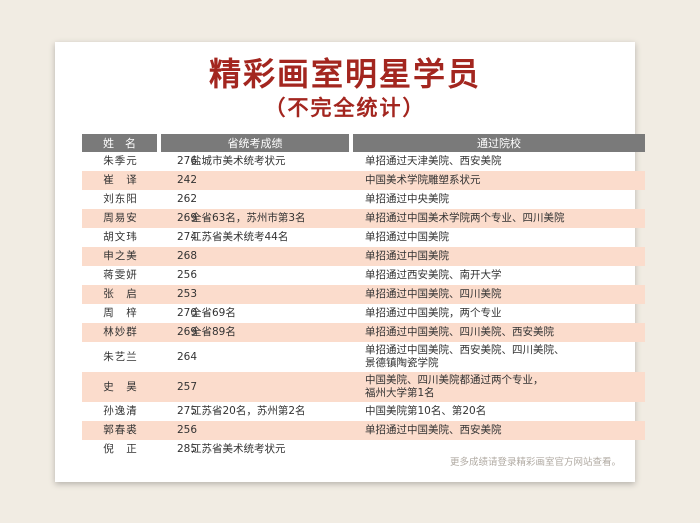  What do you see at coordinates (256, 143) in the screenshot?
I see `header-exam: 省统考成绩` at bounding box center [256, 143].